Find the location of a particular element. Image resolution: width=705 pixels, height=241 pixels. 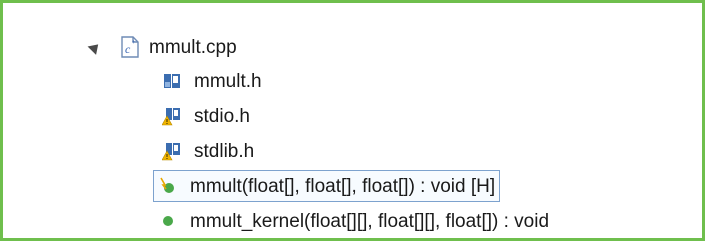

tree-item-stdlib-h: stdlib.h is located at coordinates (208, 151).